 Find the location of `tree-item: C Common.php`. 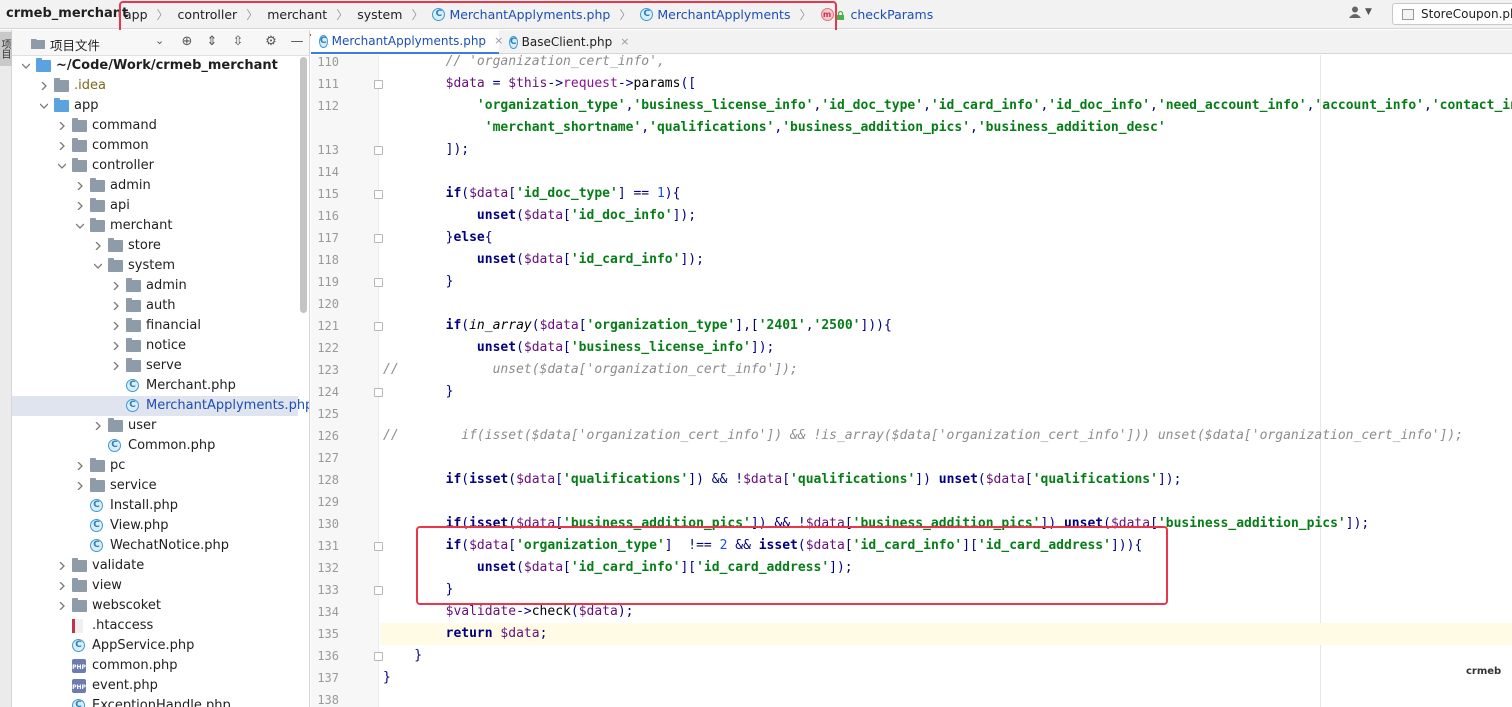

tree-item: C Common.php is located at coordinates (155, 446).